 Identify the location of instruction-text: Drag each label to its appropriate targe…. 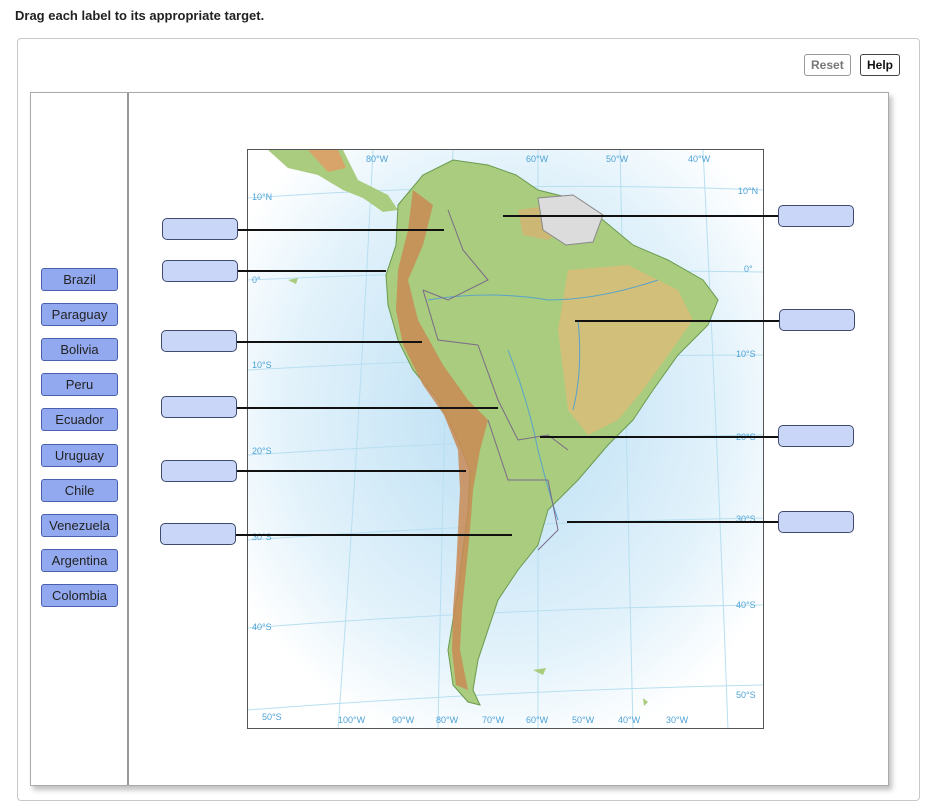
(140, 15).